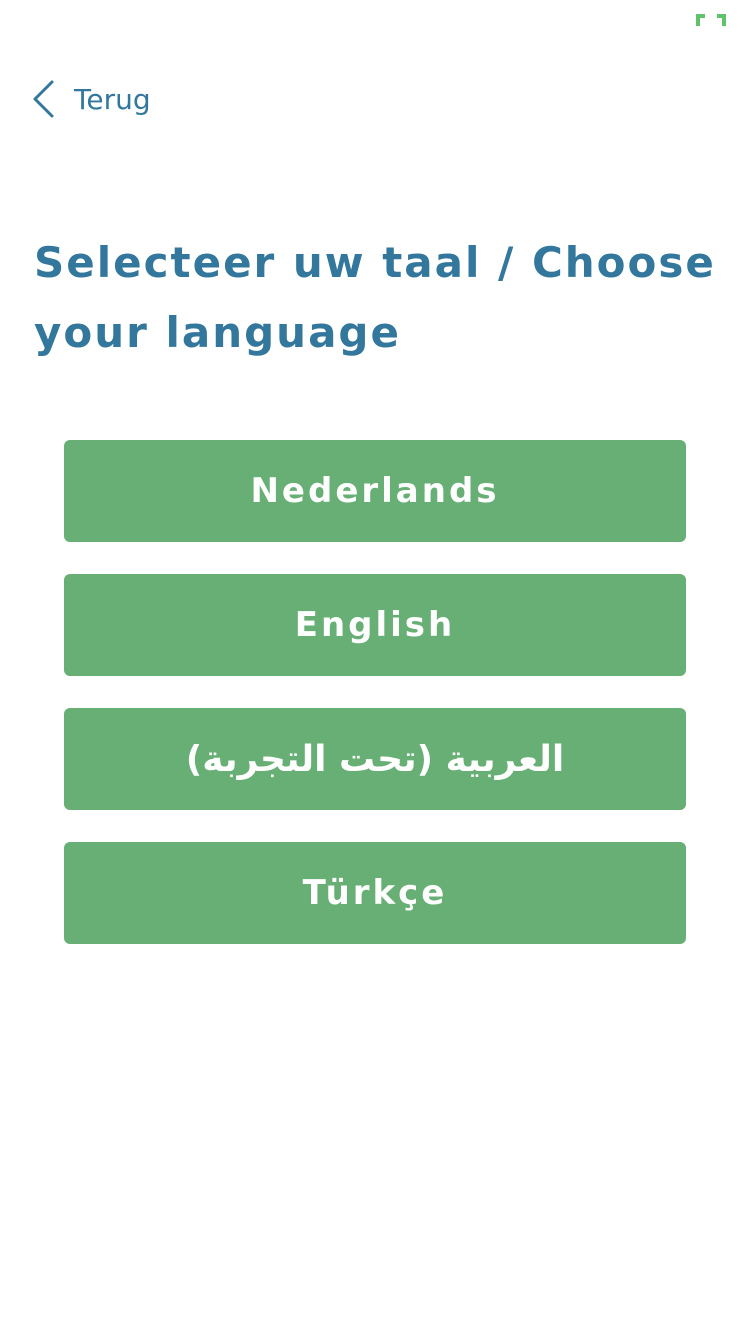  I want to click on page-title: Selecteer uw taal / Choose your language, so click(375, 297).